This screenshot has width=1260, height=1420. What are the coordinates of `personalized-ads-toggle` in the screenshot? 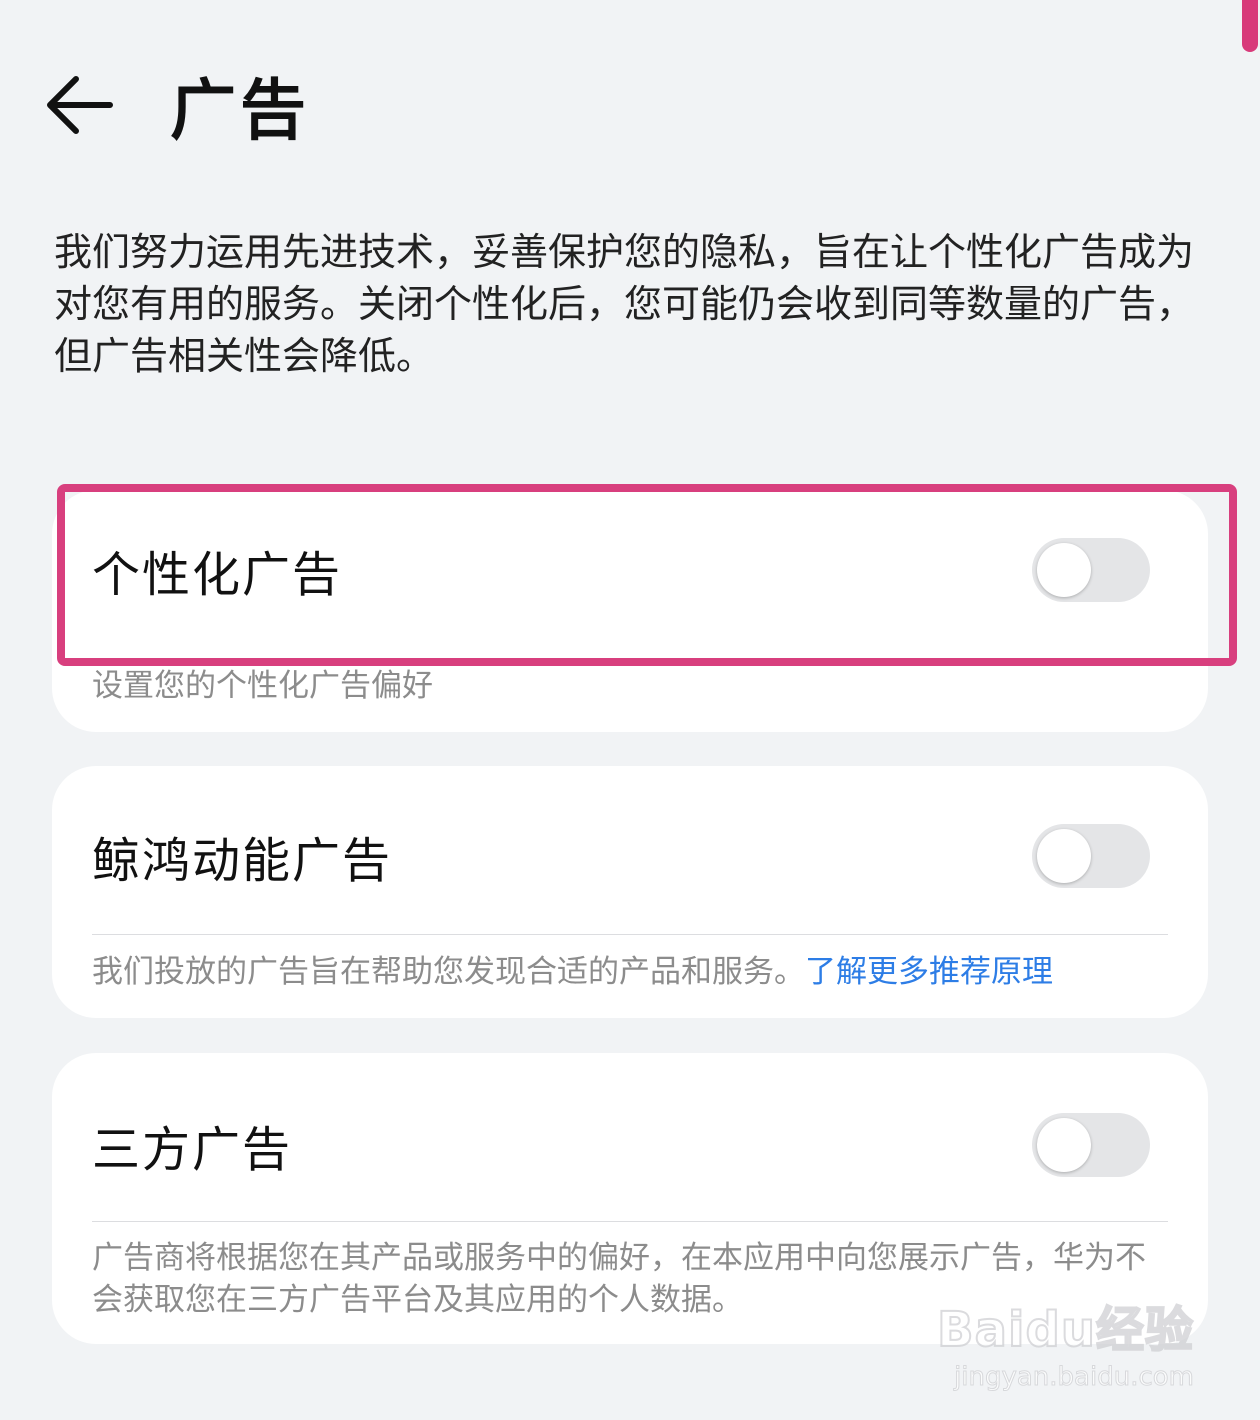 It's located at (1091, 570).